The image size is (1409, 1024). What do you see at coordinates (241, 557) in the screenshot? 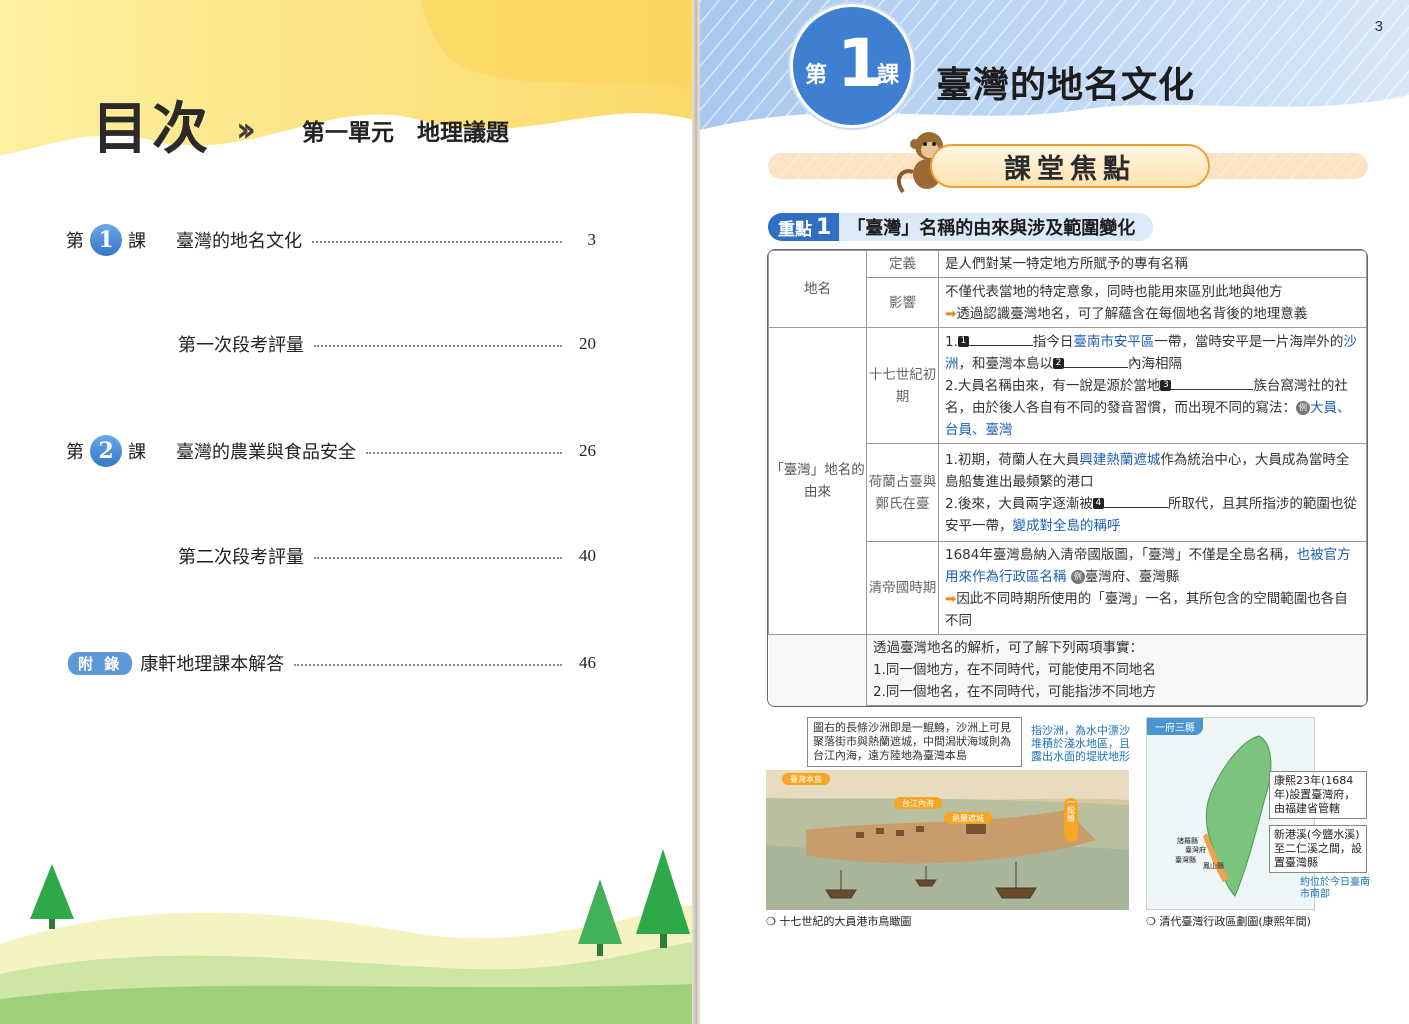
I see `toc-item-title: 第二次段考評量` at bounding box center [241, 557].